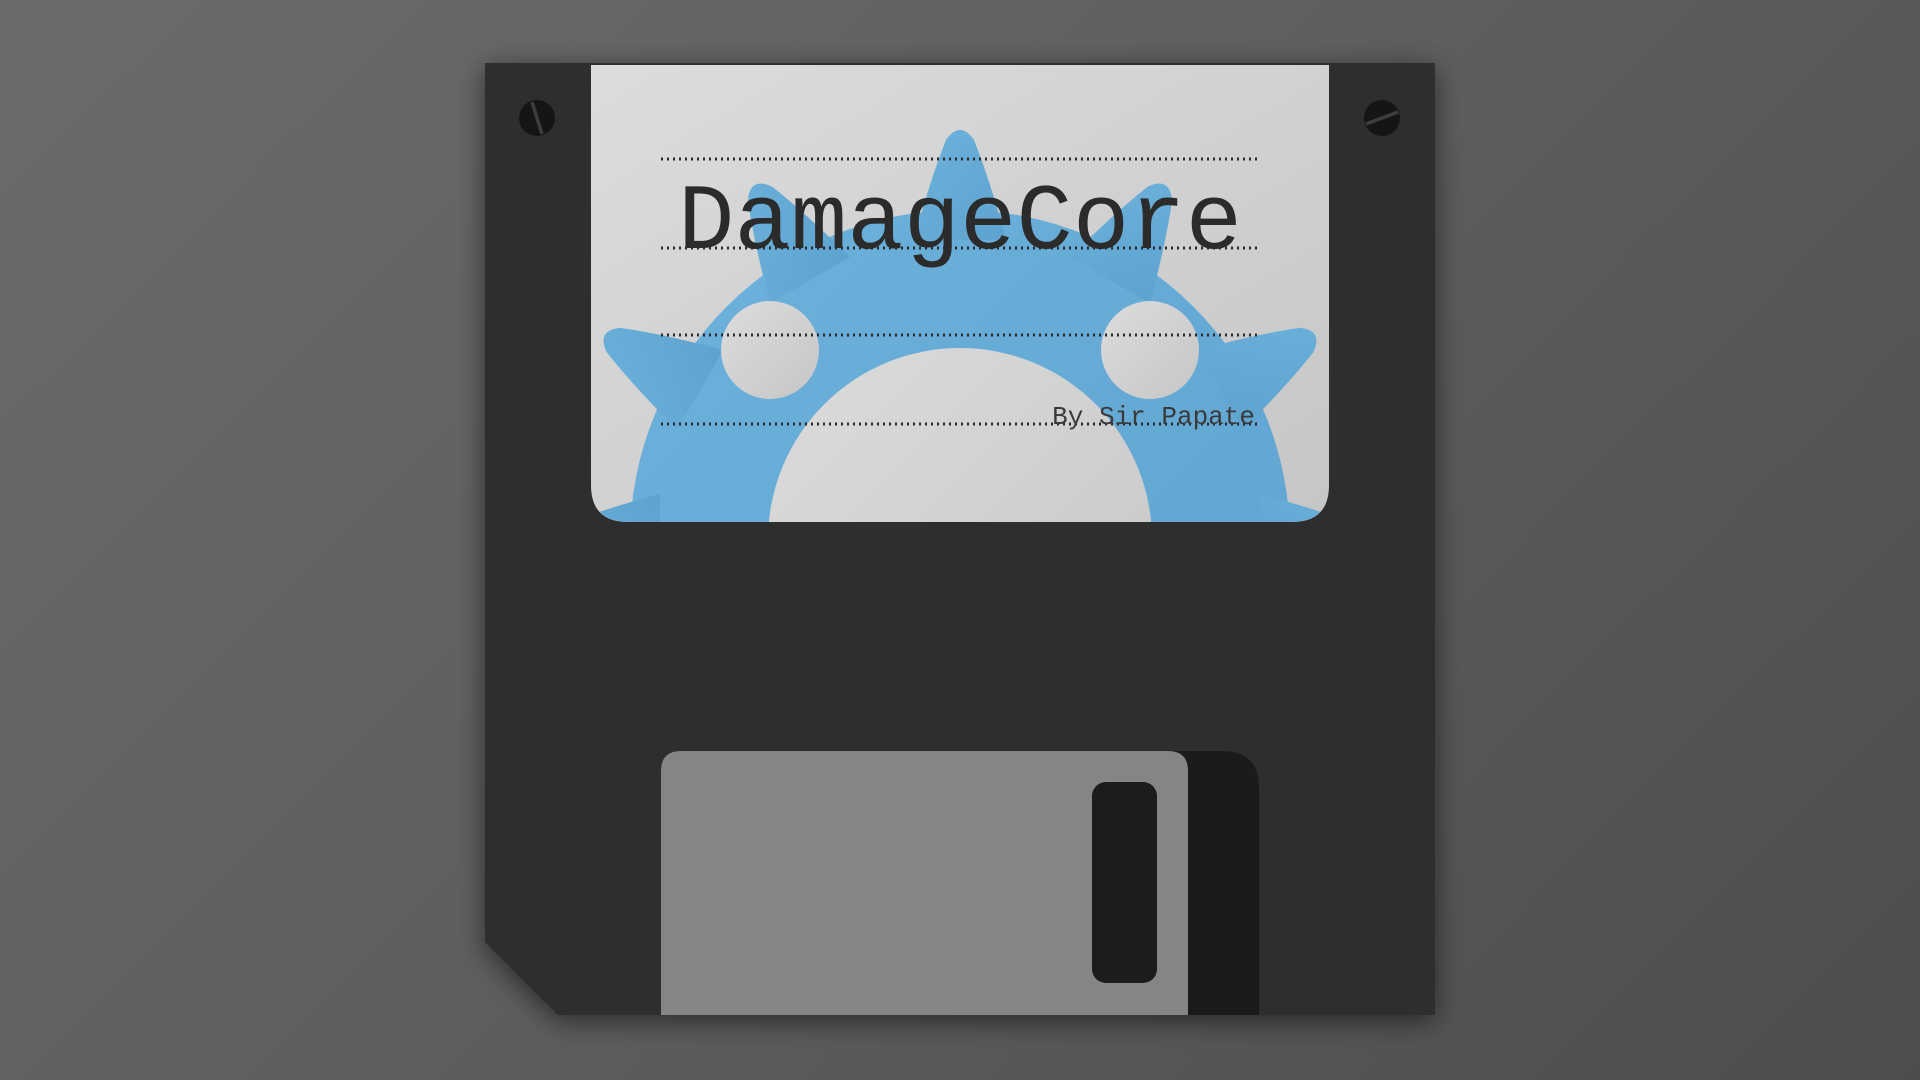  What do you see at coordinates (1124, 882) in the screenshot?
I see `shutter-slot` at bounding box center [1124, 882].